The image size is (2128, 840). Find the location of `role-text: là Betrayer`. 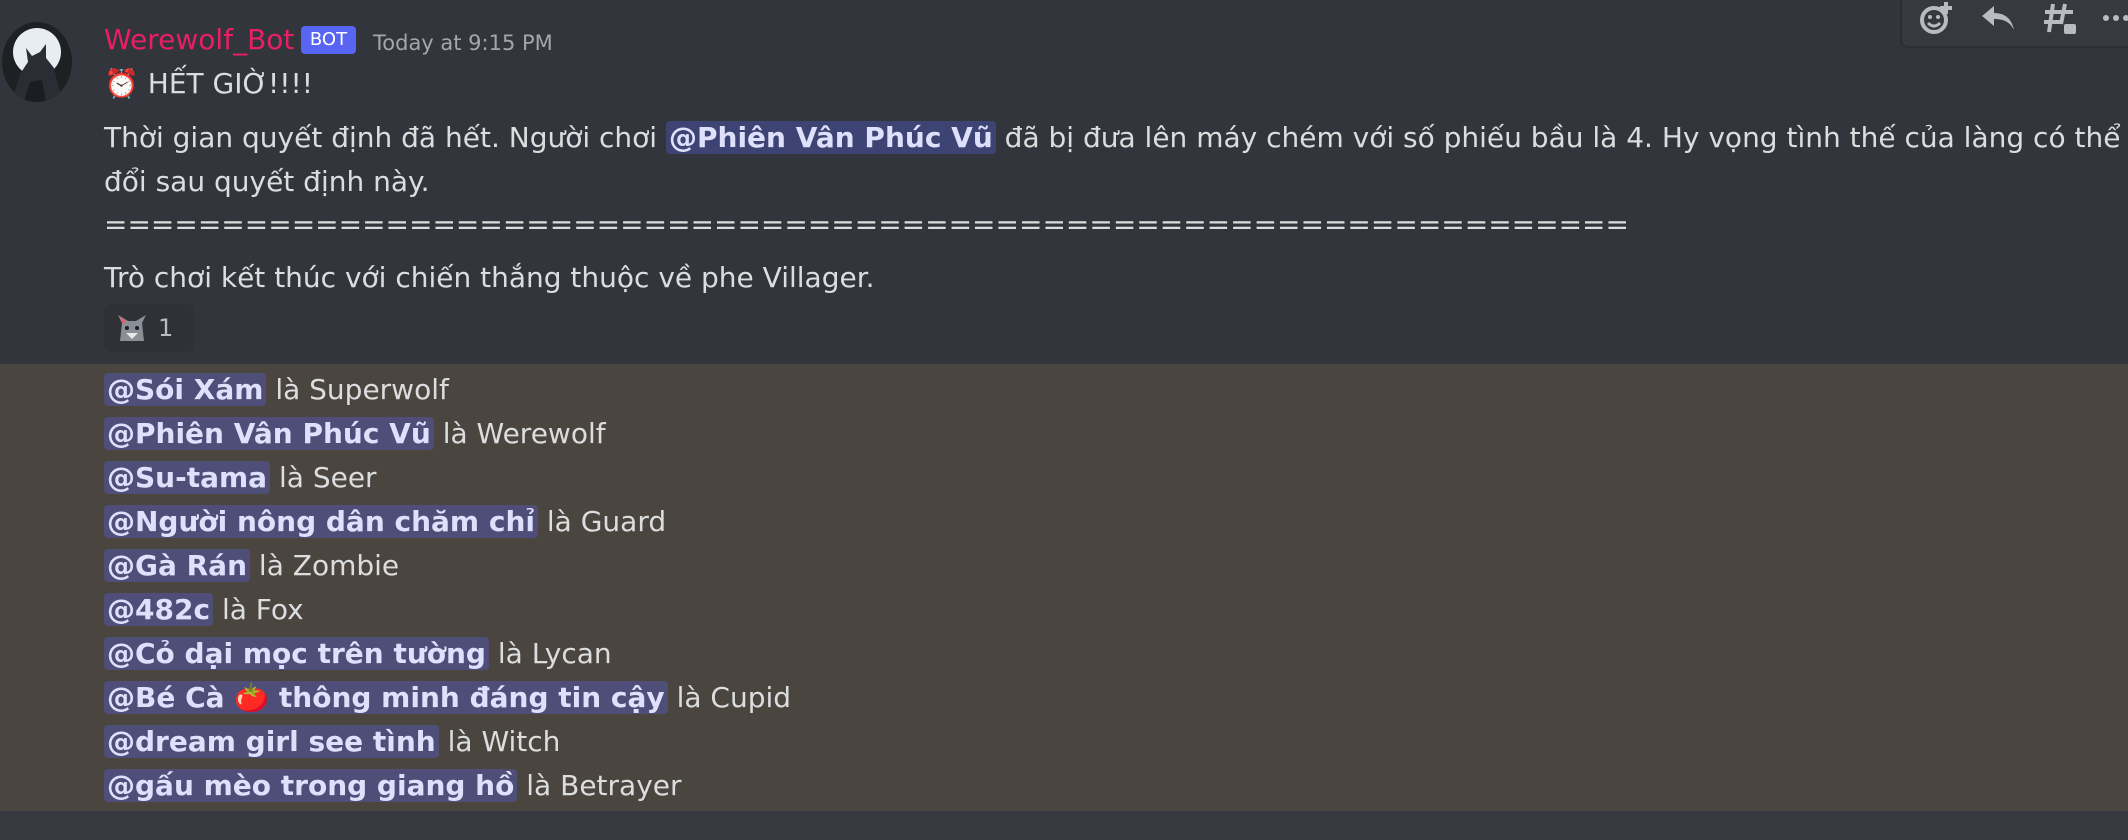

role-text: là Betrayer is located at coordinates (604, 785).